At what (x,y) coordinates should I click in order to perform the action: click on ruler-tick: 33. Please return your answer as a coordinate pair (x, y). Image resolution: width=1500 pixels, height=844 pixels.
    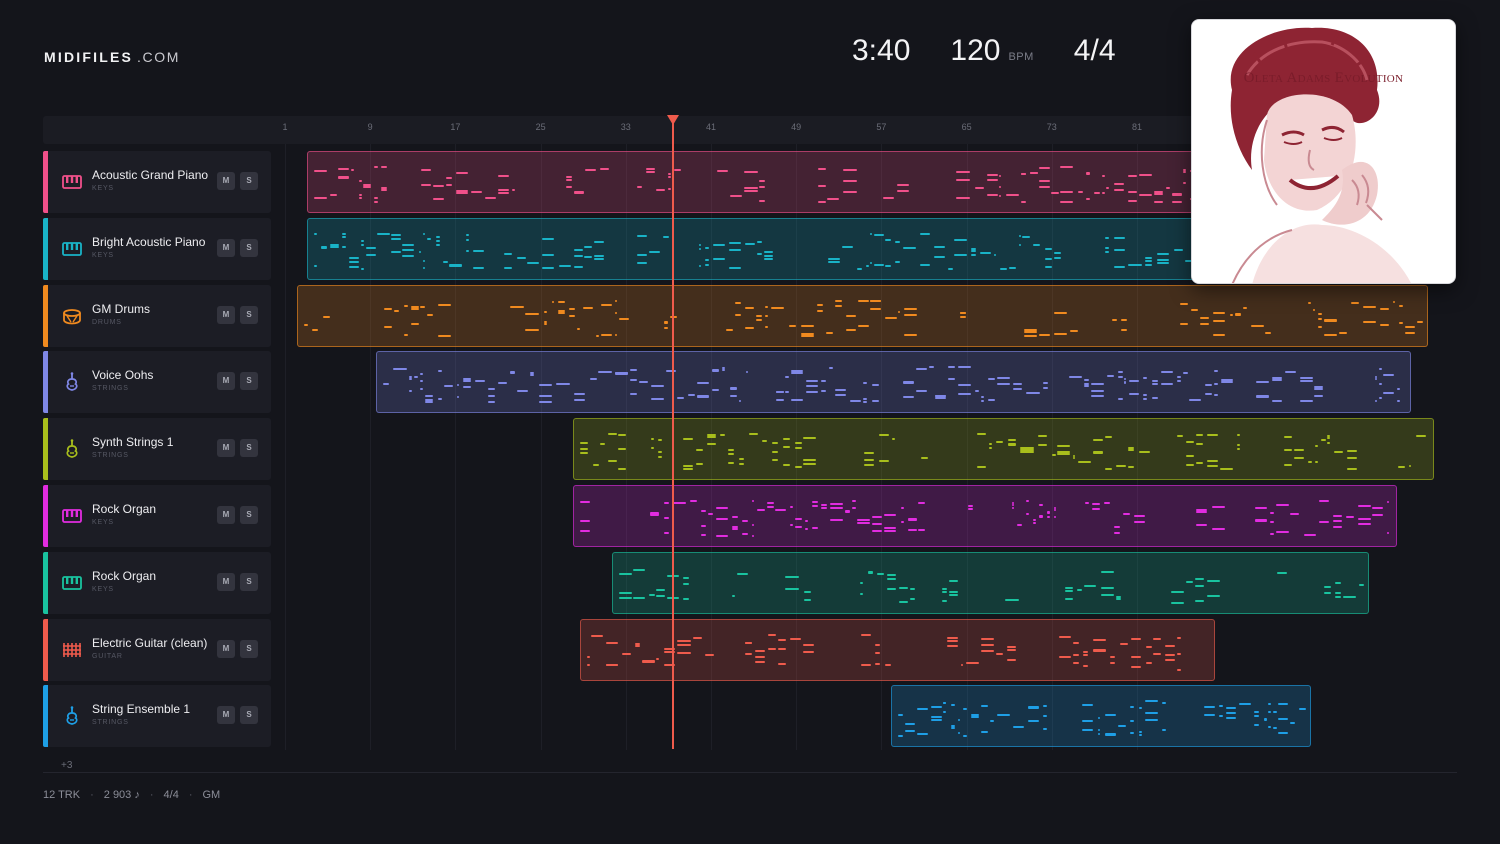
    Looking at the image, I should click on (625, 127).